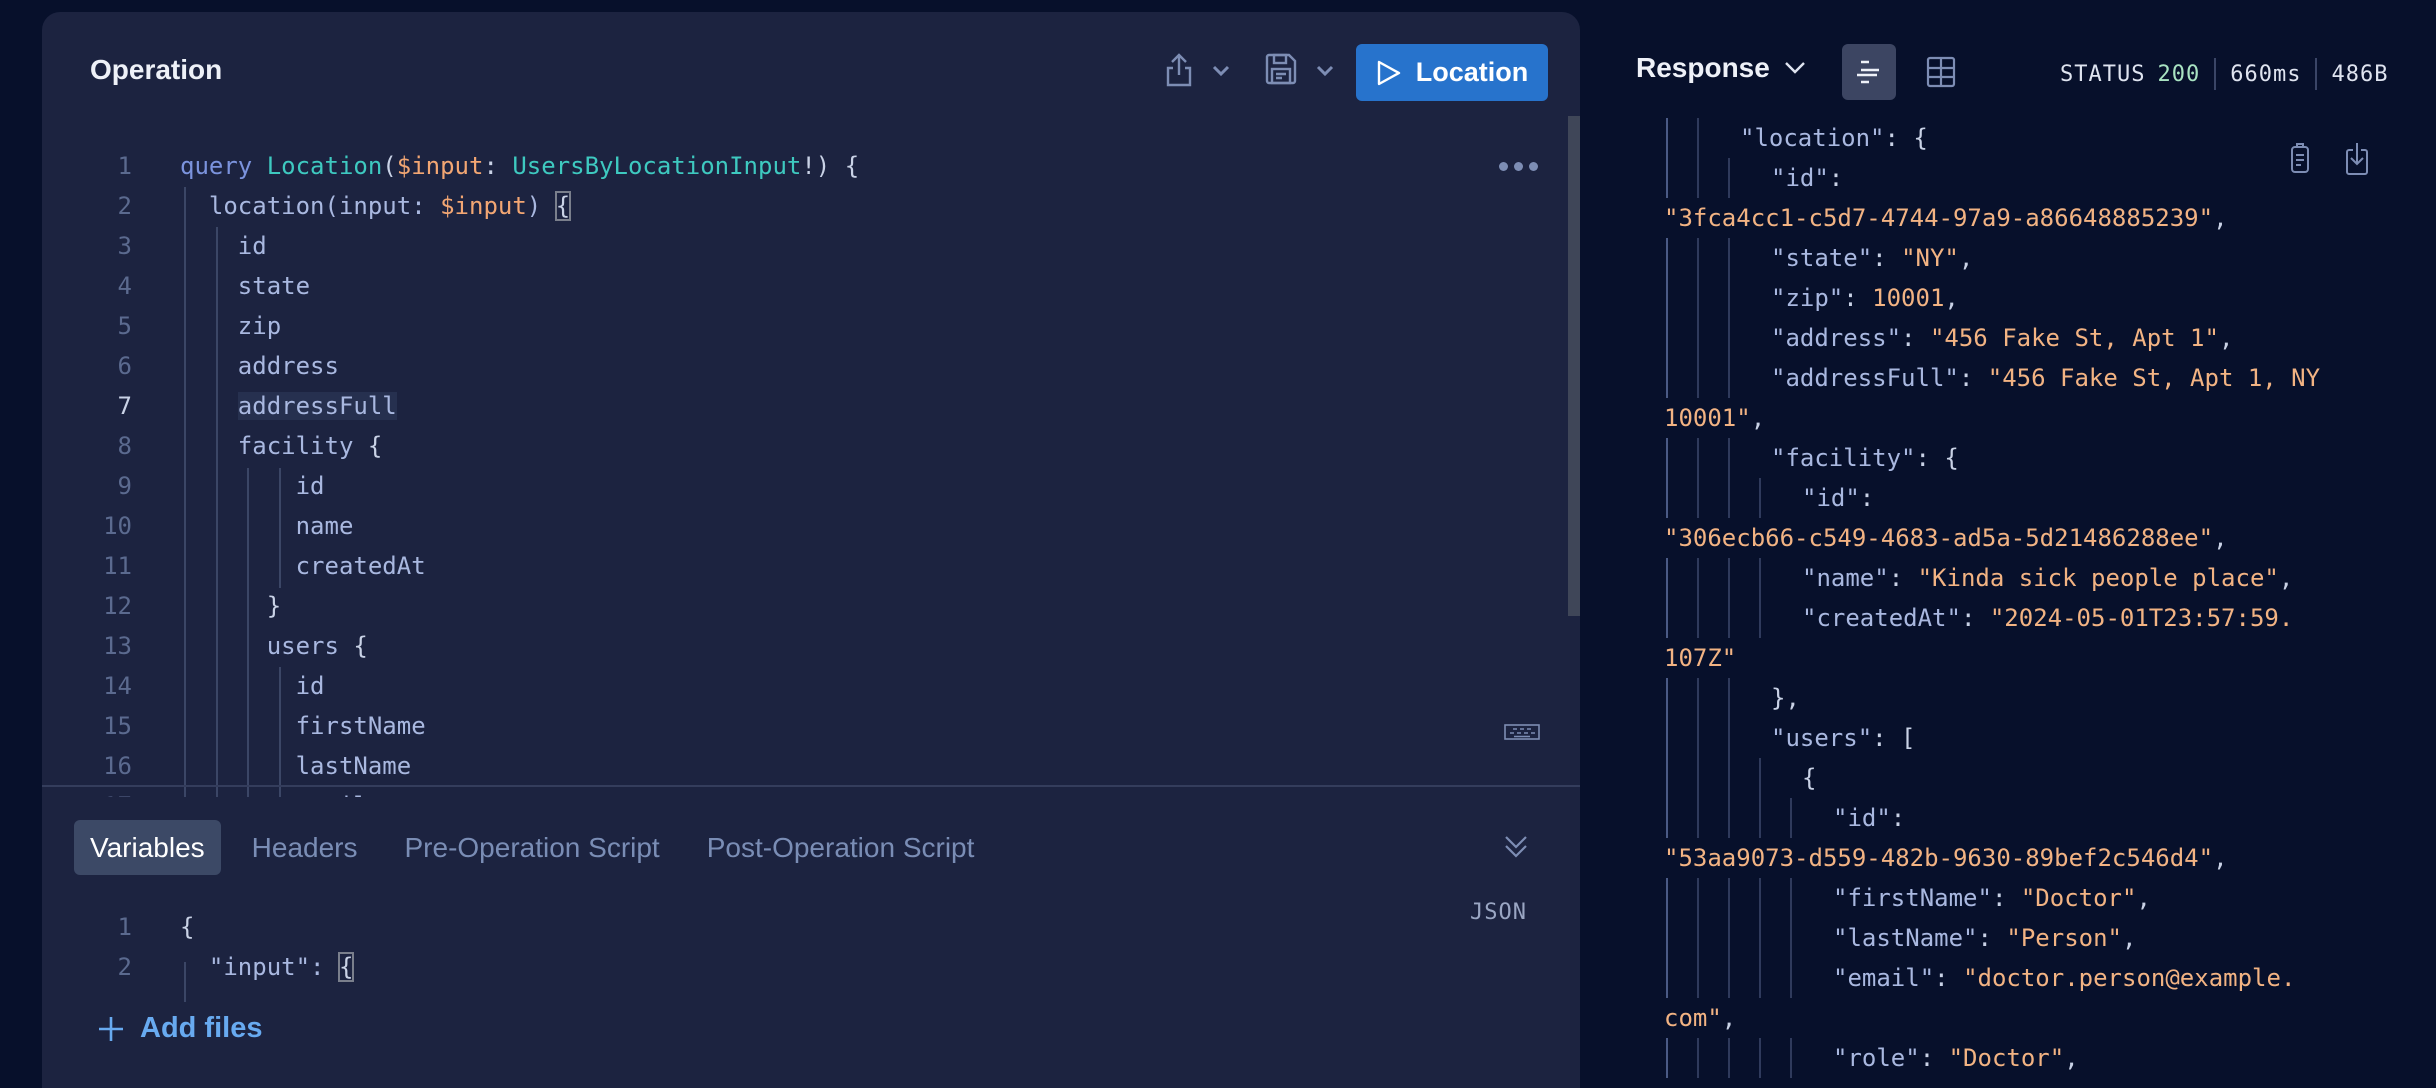  Describe the element at coordinates (1574, 366) in the screenshot. I see `editor-scrollbar` at that location.